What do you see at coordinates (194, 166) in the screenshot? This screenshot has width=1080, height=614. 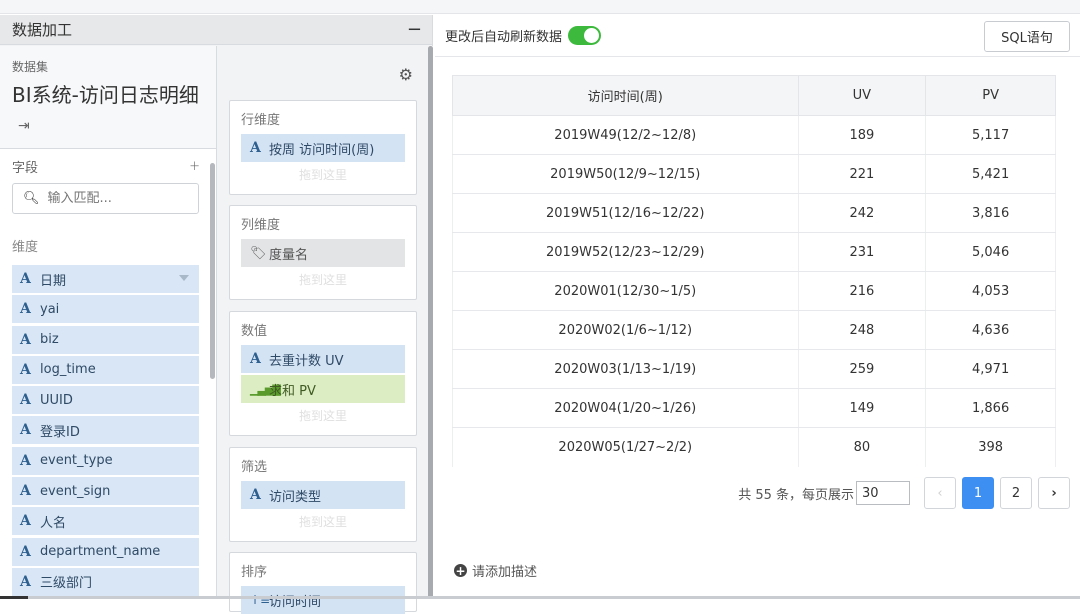 I see `add-field-icon: +` at bounding box center [194, 166].